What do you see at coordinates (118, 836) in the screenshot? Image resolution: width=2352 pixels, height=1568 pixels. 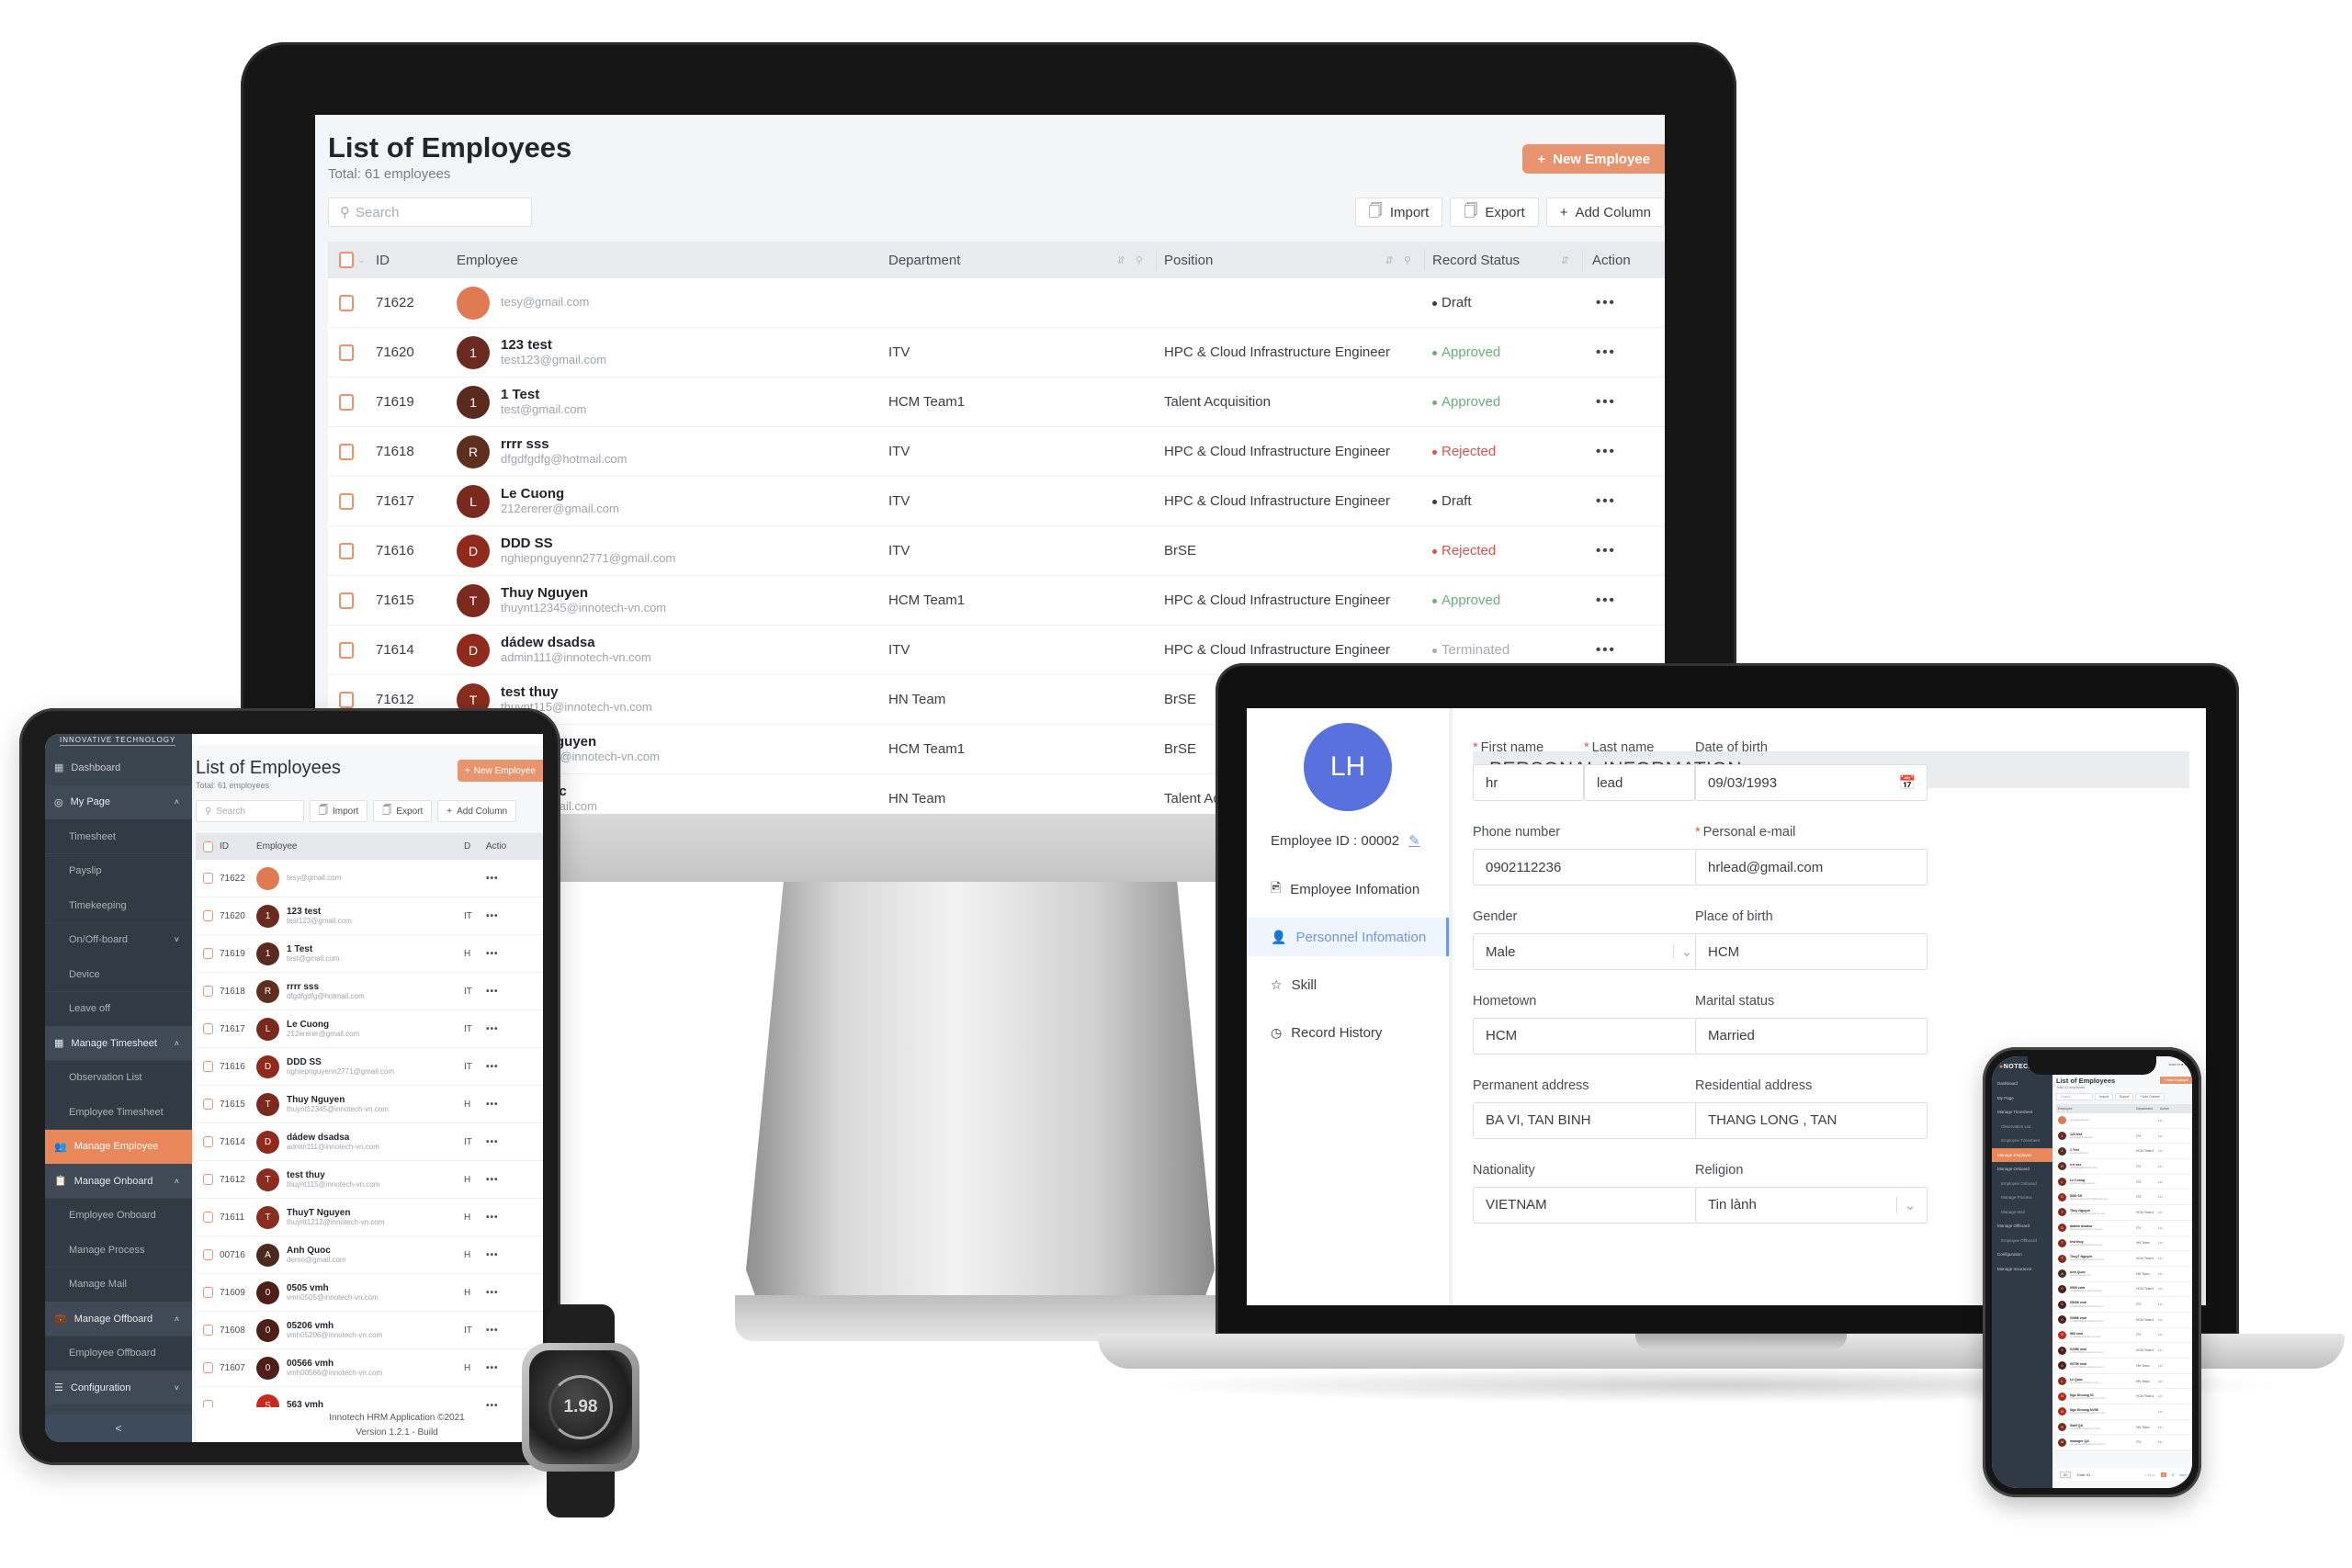 I see `sidebar-item: Timesheet` at bounding box center [118, 836].